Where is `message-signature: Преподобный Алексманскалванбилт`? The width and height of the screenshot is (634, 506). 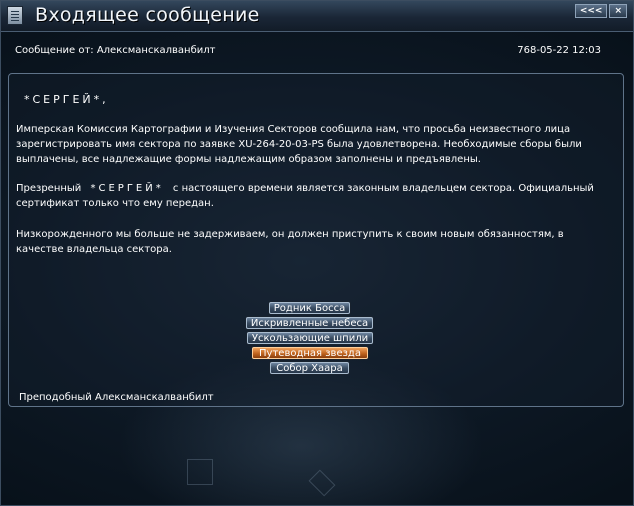 message-signature: Преподобный Алексманскалванбилт is located at coordinates (116, 397).